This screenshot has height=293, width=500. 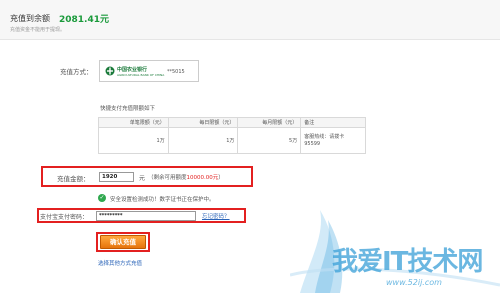 I want to click on limit-note: 客服热线：请拨卡 95599, so click(x=333, y=140).